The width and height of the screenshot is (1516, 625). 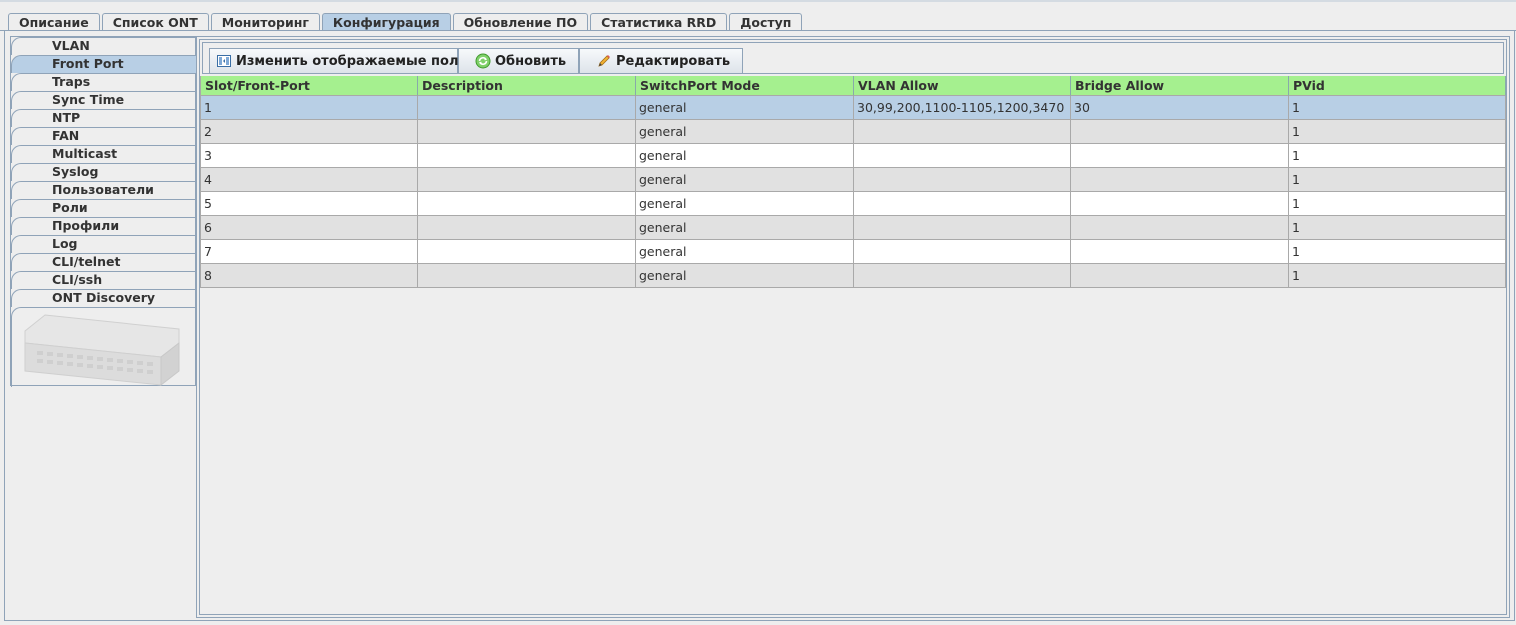 I want to click on column-header-description: Description, so click(x=527, y=86).